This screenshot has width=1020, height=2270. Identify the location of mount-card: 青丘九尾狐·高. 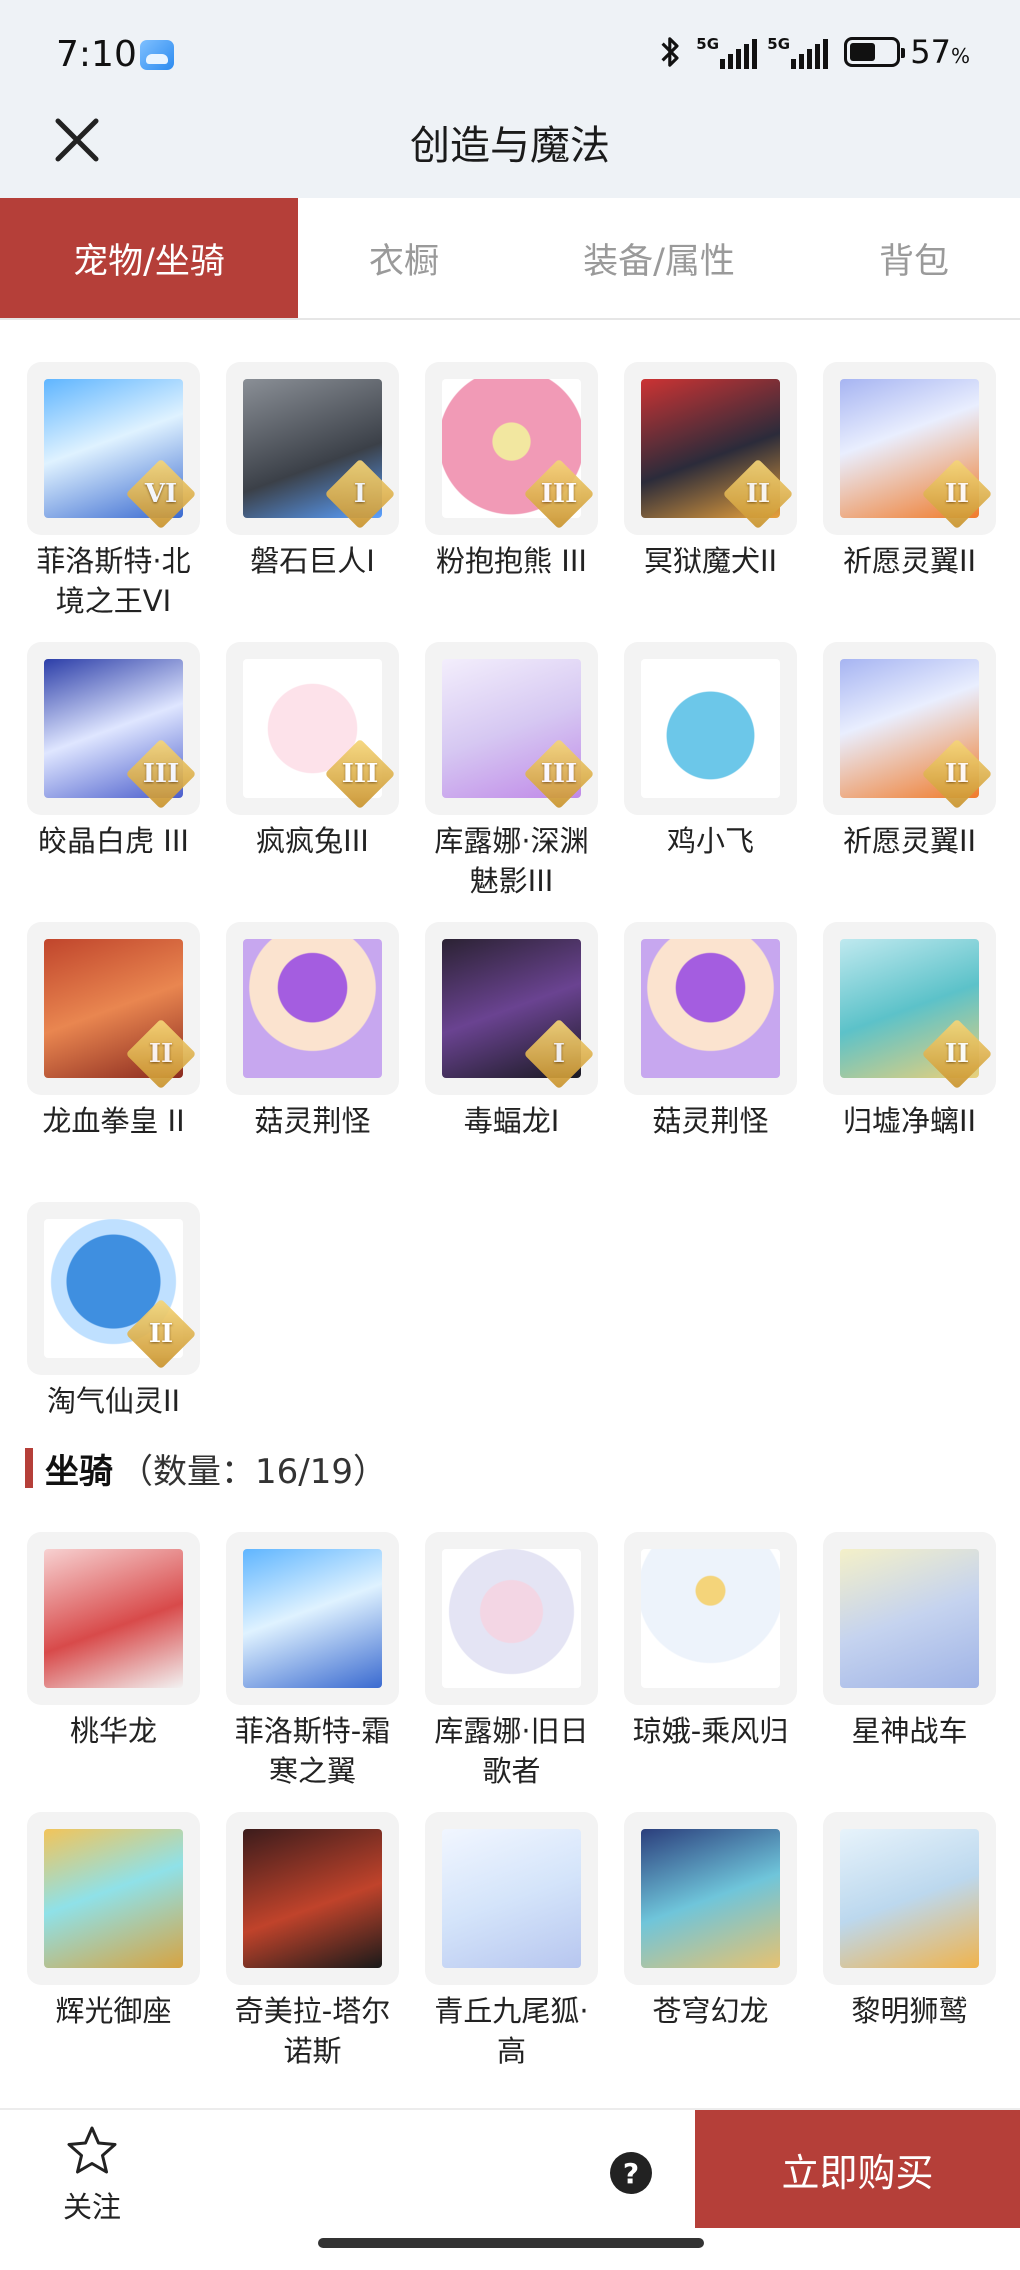
(511, 1952).